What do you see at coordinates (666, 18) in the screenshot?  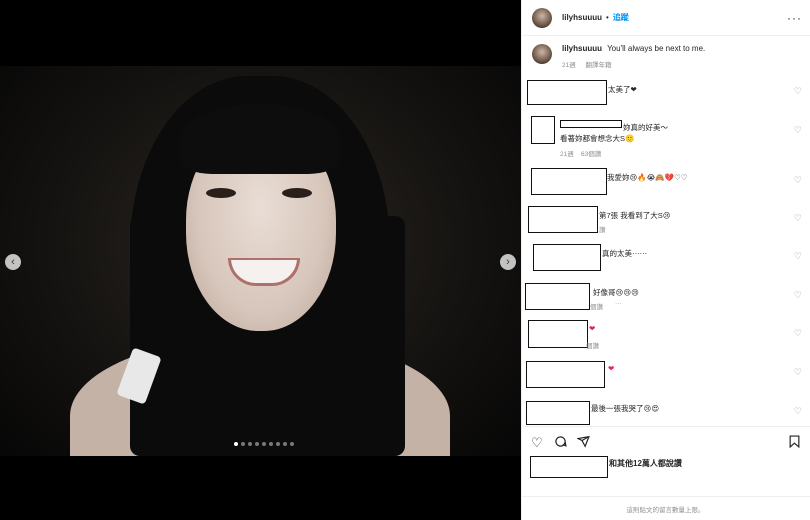 I see `post-header: lilyhsuuuu • 追蹤 ···` at bounding box center [666, 18].